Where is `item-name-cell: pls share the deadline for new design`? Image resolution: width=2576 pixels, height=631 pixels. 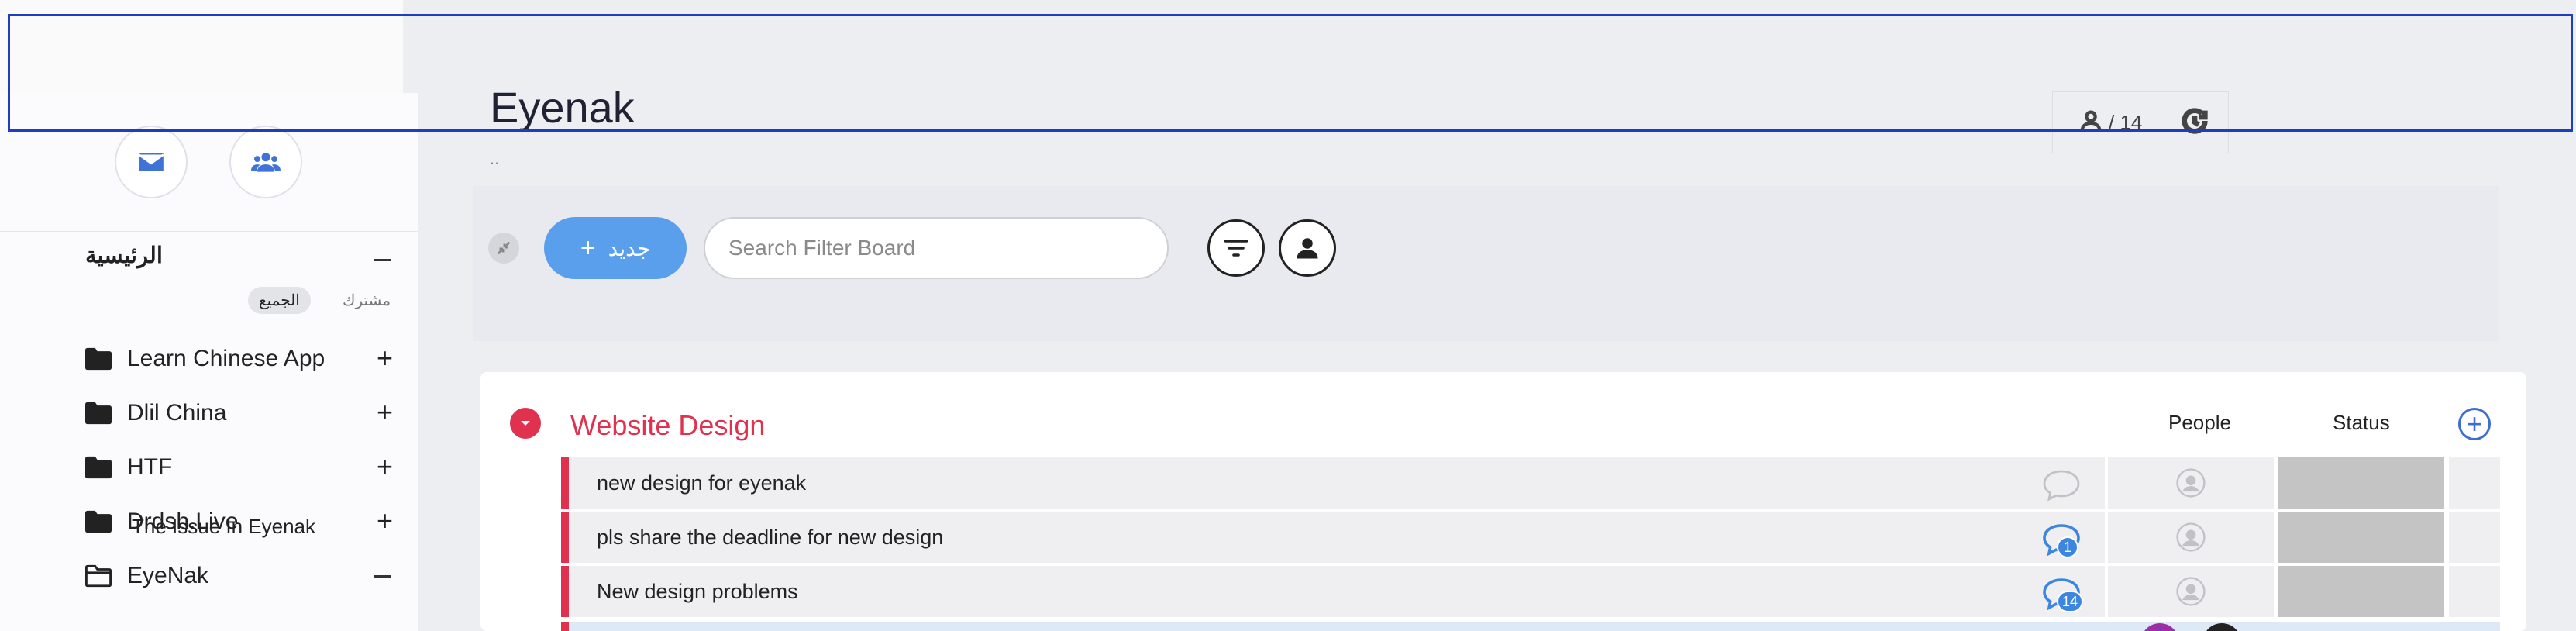 item-name-cell: pls share the deadline for new design is located at coordinates (1333, 537).